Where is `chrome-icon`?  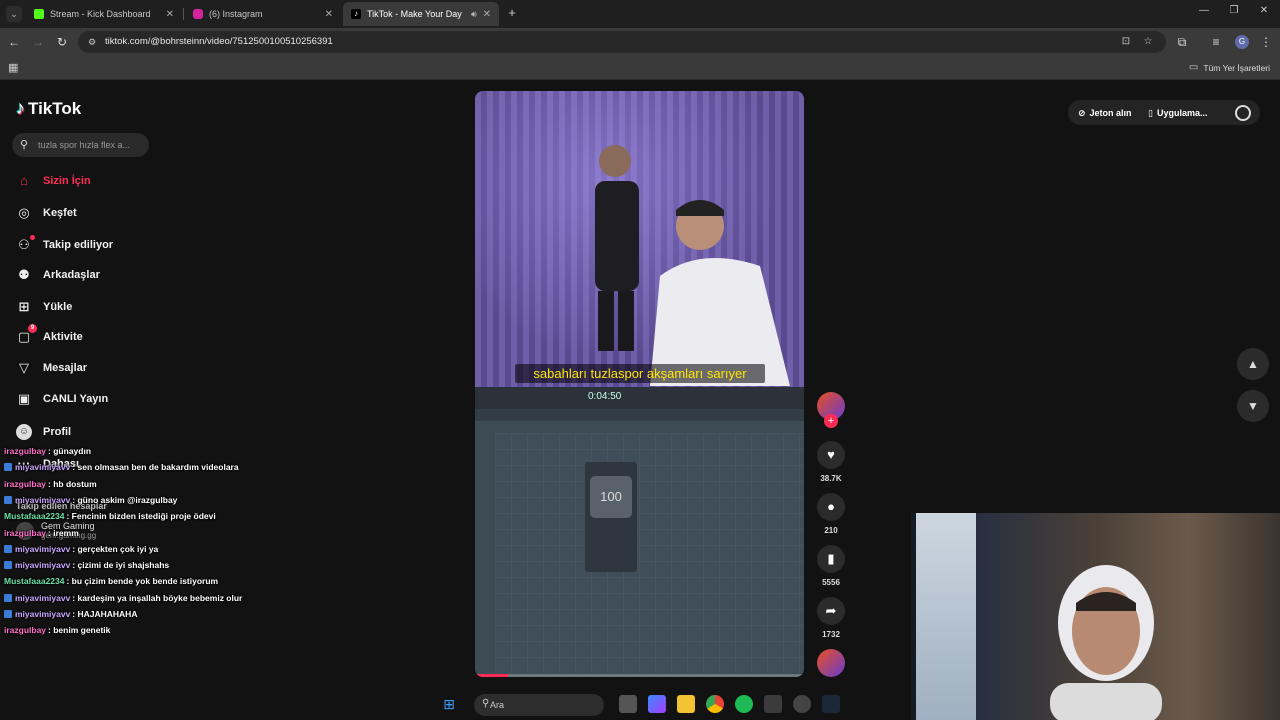 chrome-icon is located at coordinates (715, 704).